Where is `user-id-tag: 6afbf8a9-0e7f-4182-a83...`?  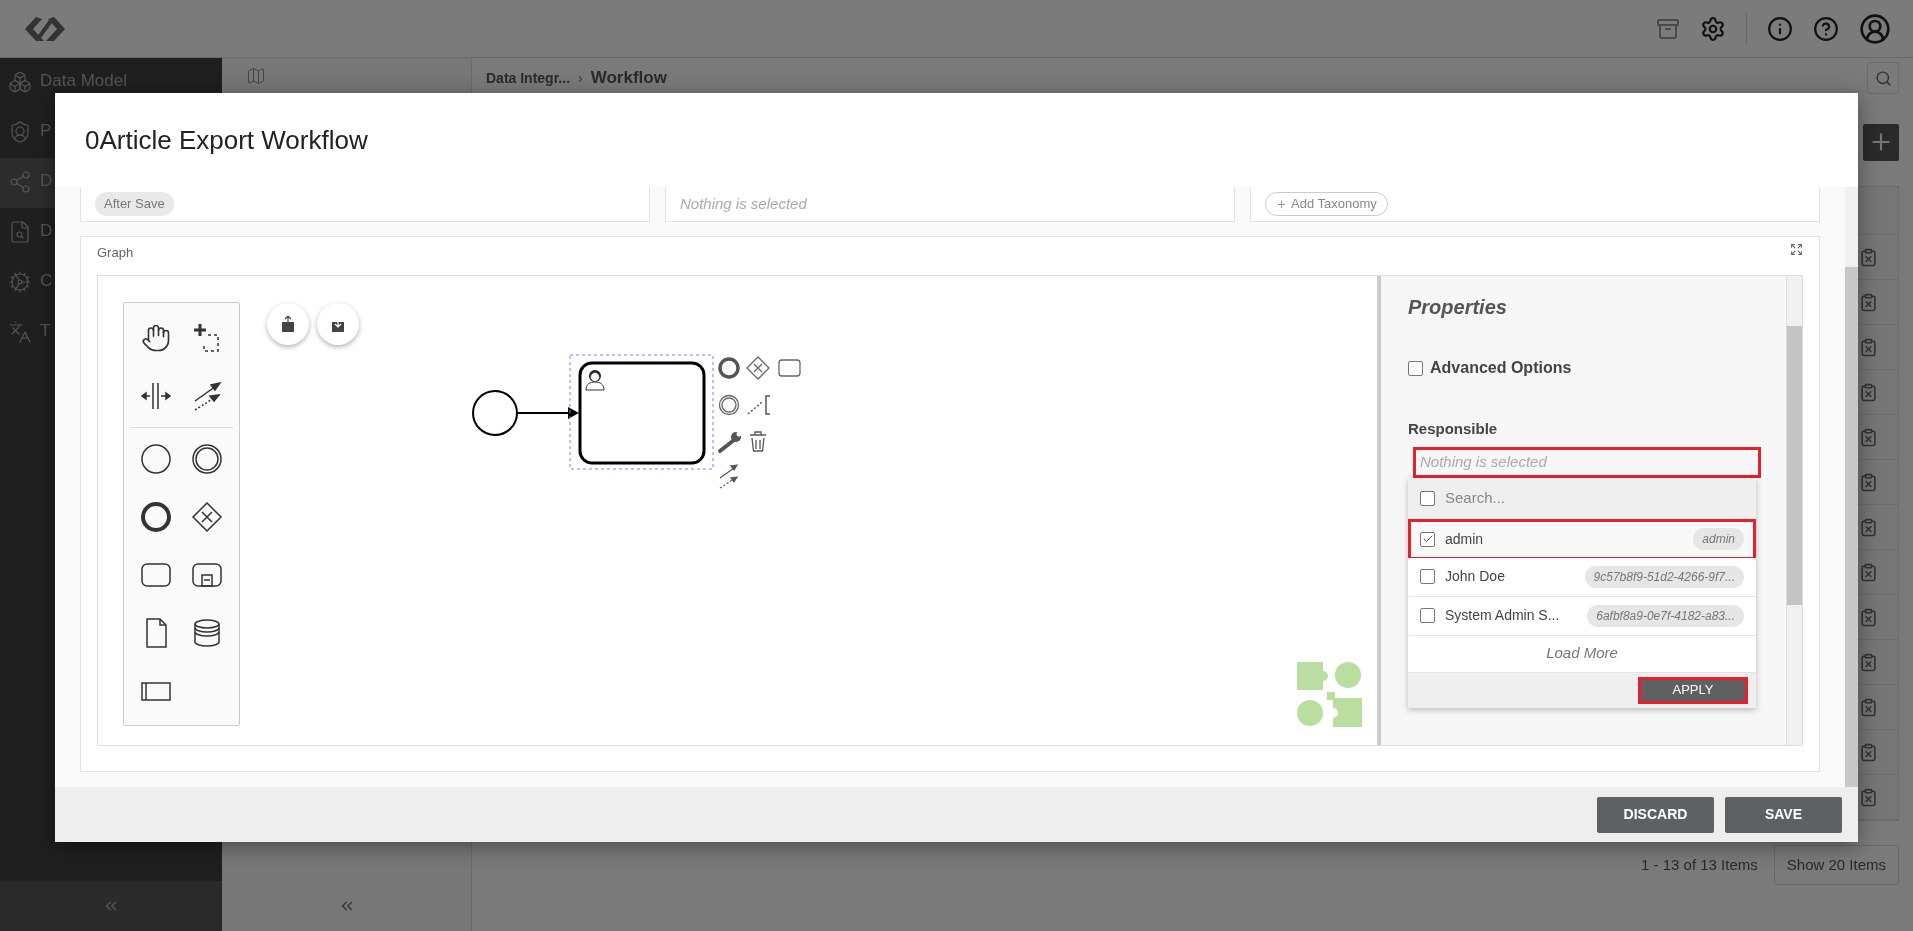 user-id-tag: 6afbf8a9-0e7f-4182-a83... is located at coordinates (1665, 615).